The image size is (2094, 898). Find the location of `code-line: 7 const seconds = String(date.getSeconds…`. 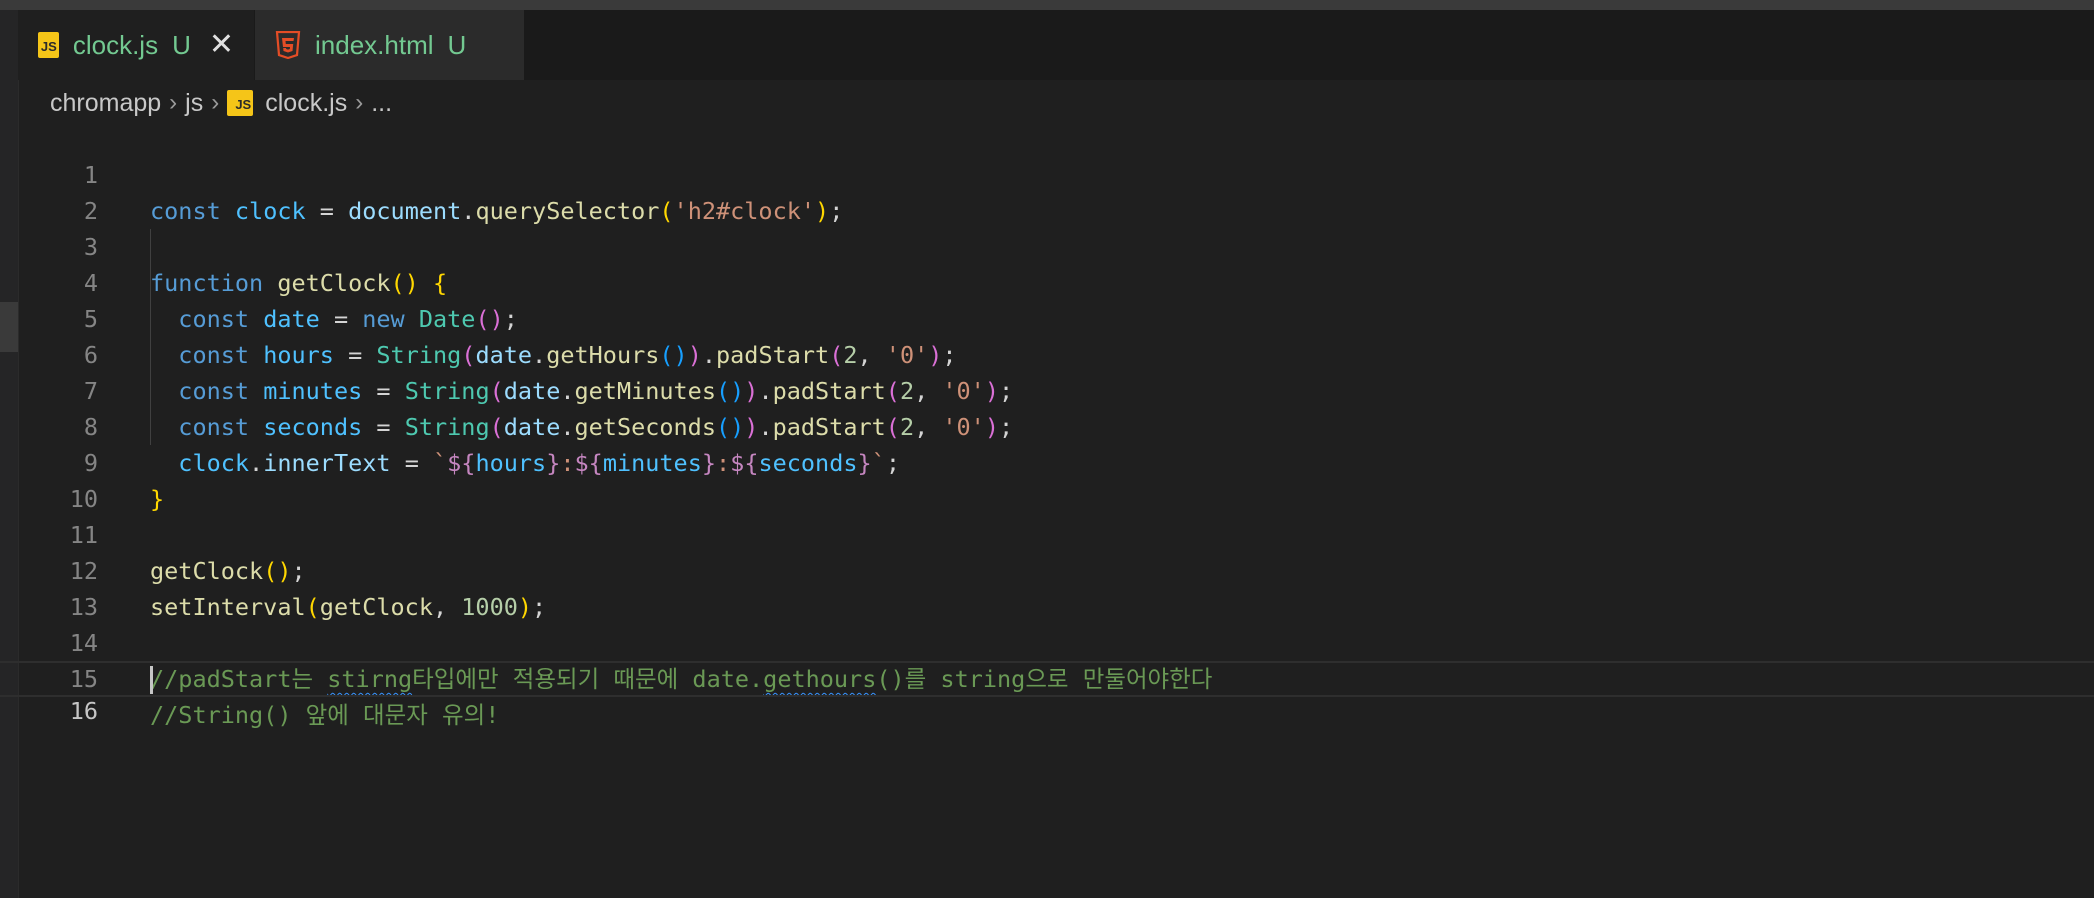

code-line: 7 const seconds = String(date.getSeconds… is located at coordinates (1047, 389).